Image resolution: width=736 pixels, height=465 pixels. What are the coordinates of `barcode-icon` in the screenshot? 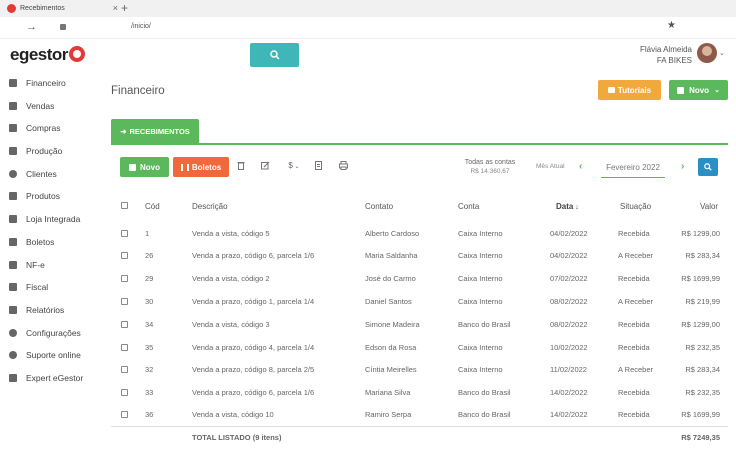 It's located at (184, 167).